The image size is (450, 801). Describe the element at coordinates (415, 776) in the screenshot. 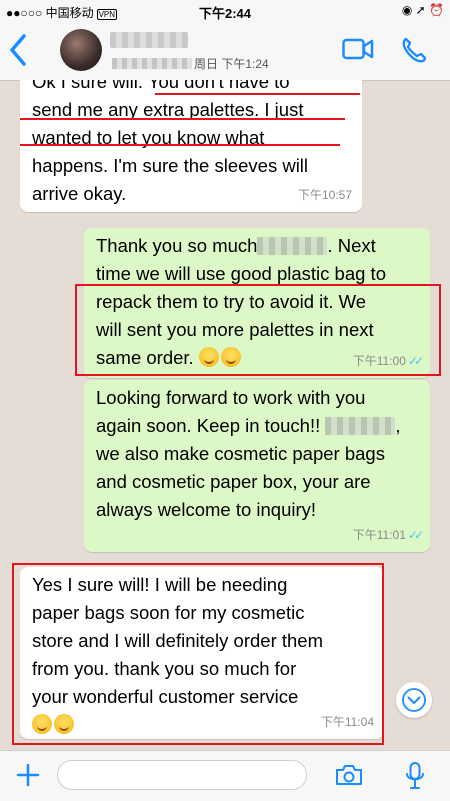

I see `microphone-icon` at that location.